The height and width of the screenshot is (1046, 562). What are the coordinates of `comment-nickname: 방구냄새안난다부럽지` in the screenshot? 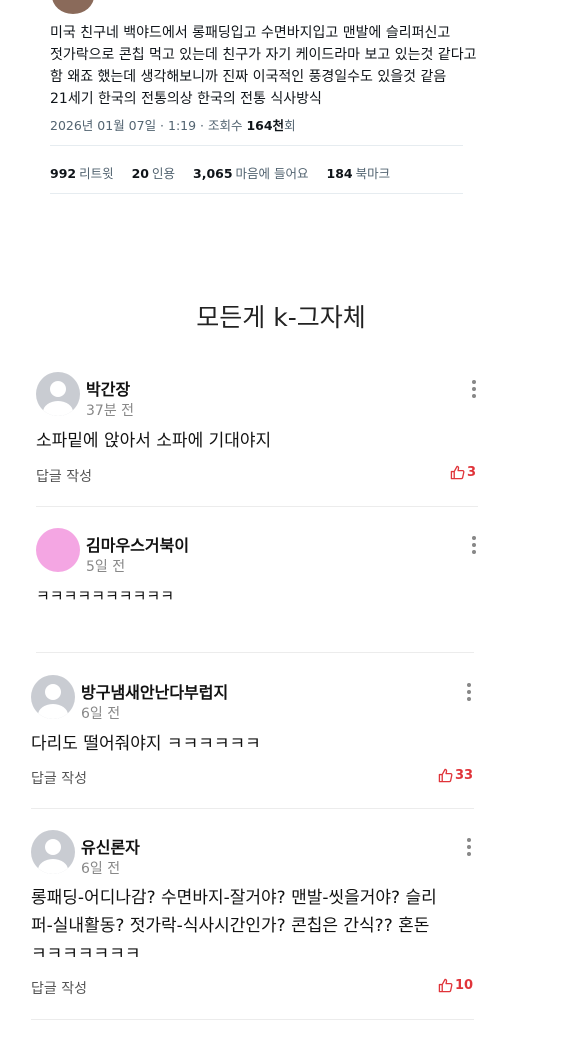 It's located at (154, 691).